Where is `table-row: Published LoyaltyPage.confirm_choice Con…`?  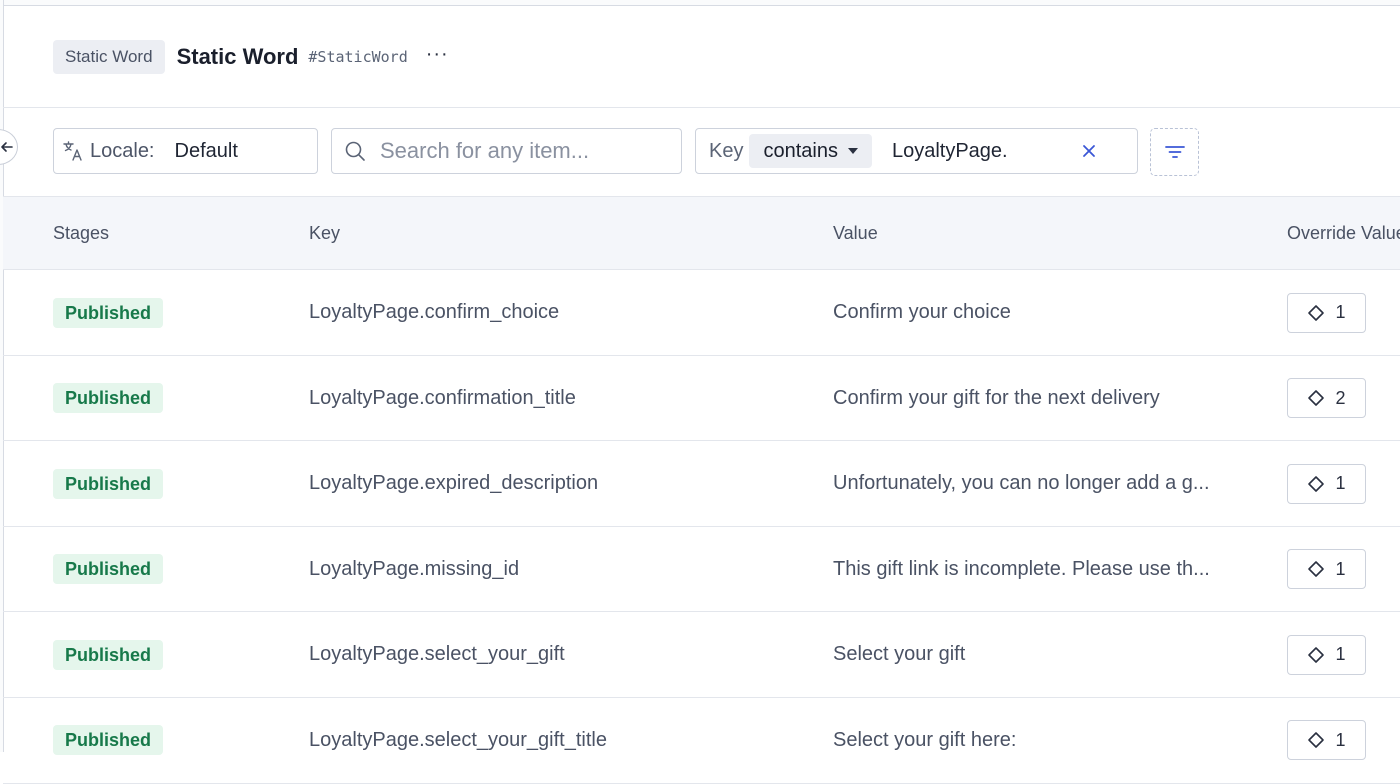
table-row: Published LoyaltyPage.confirm_choice Con… is located at coordinates (701, 313).